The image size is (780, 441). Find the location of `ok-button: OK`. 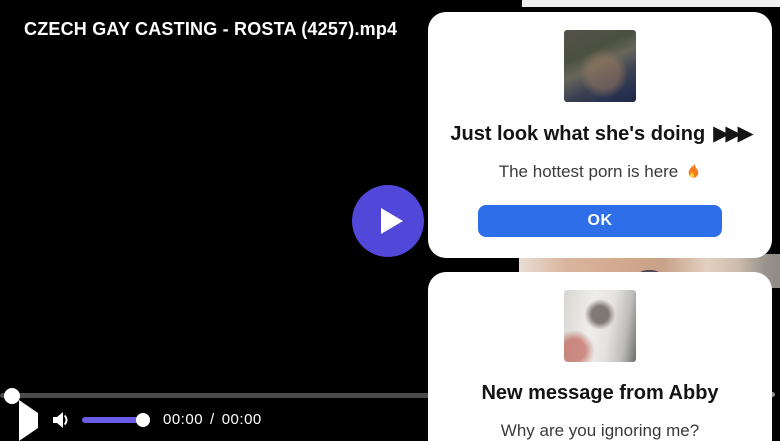

ok-button: OK is located at coordinates (600, 221).